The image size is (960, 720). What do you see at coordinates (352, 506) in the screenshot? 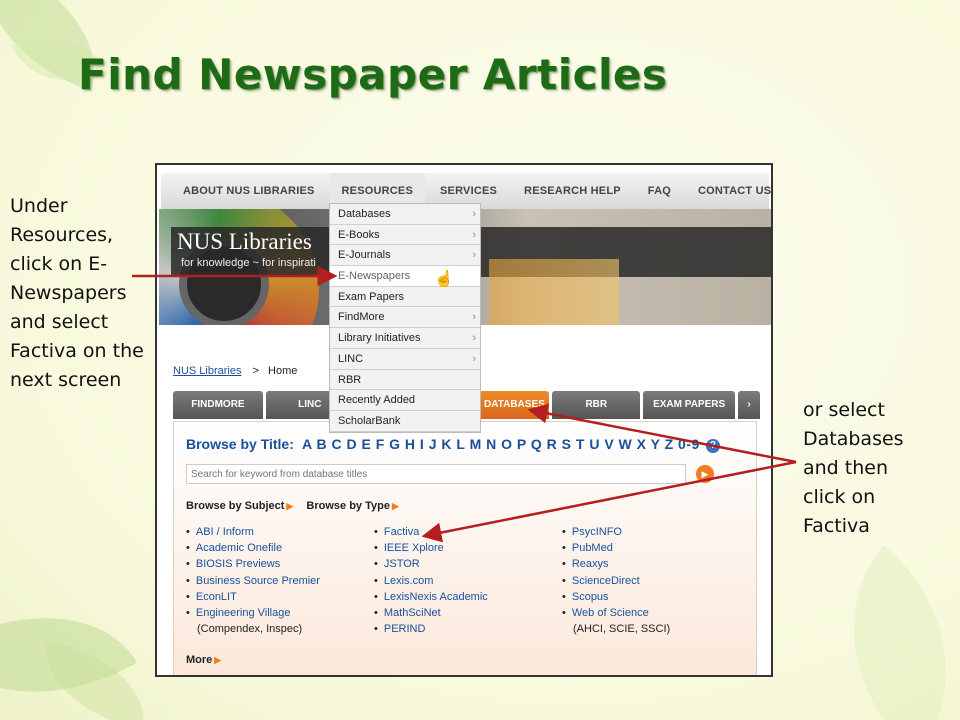
I see `browse-by-type-link: Browse by Type ▶` at bounding box center [352, 506].